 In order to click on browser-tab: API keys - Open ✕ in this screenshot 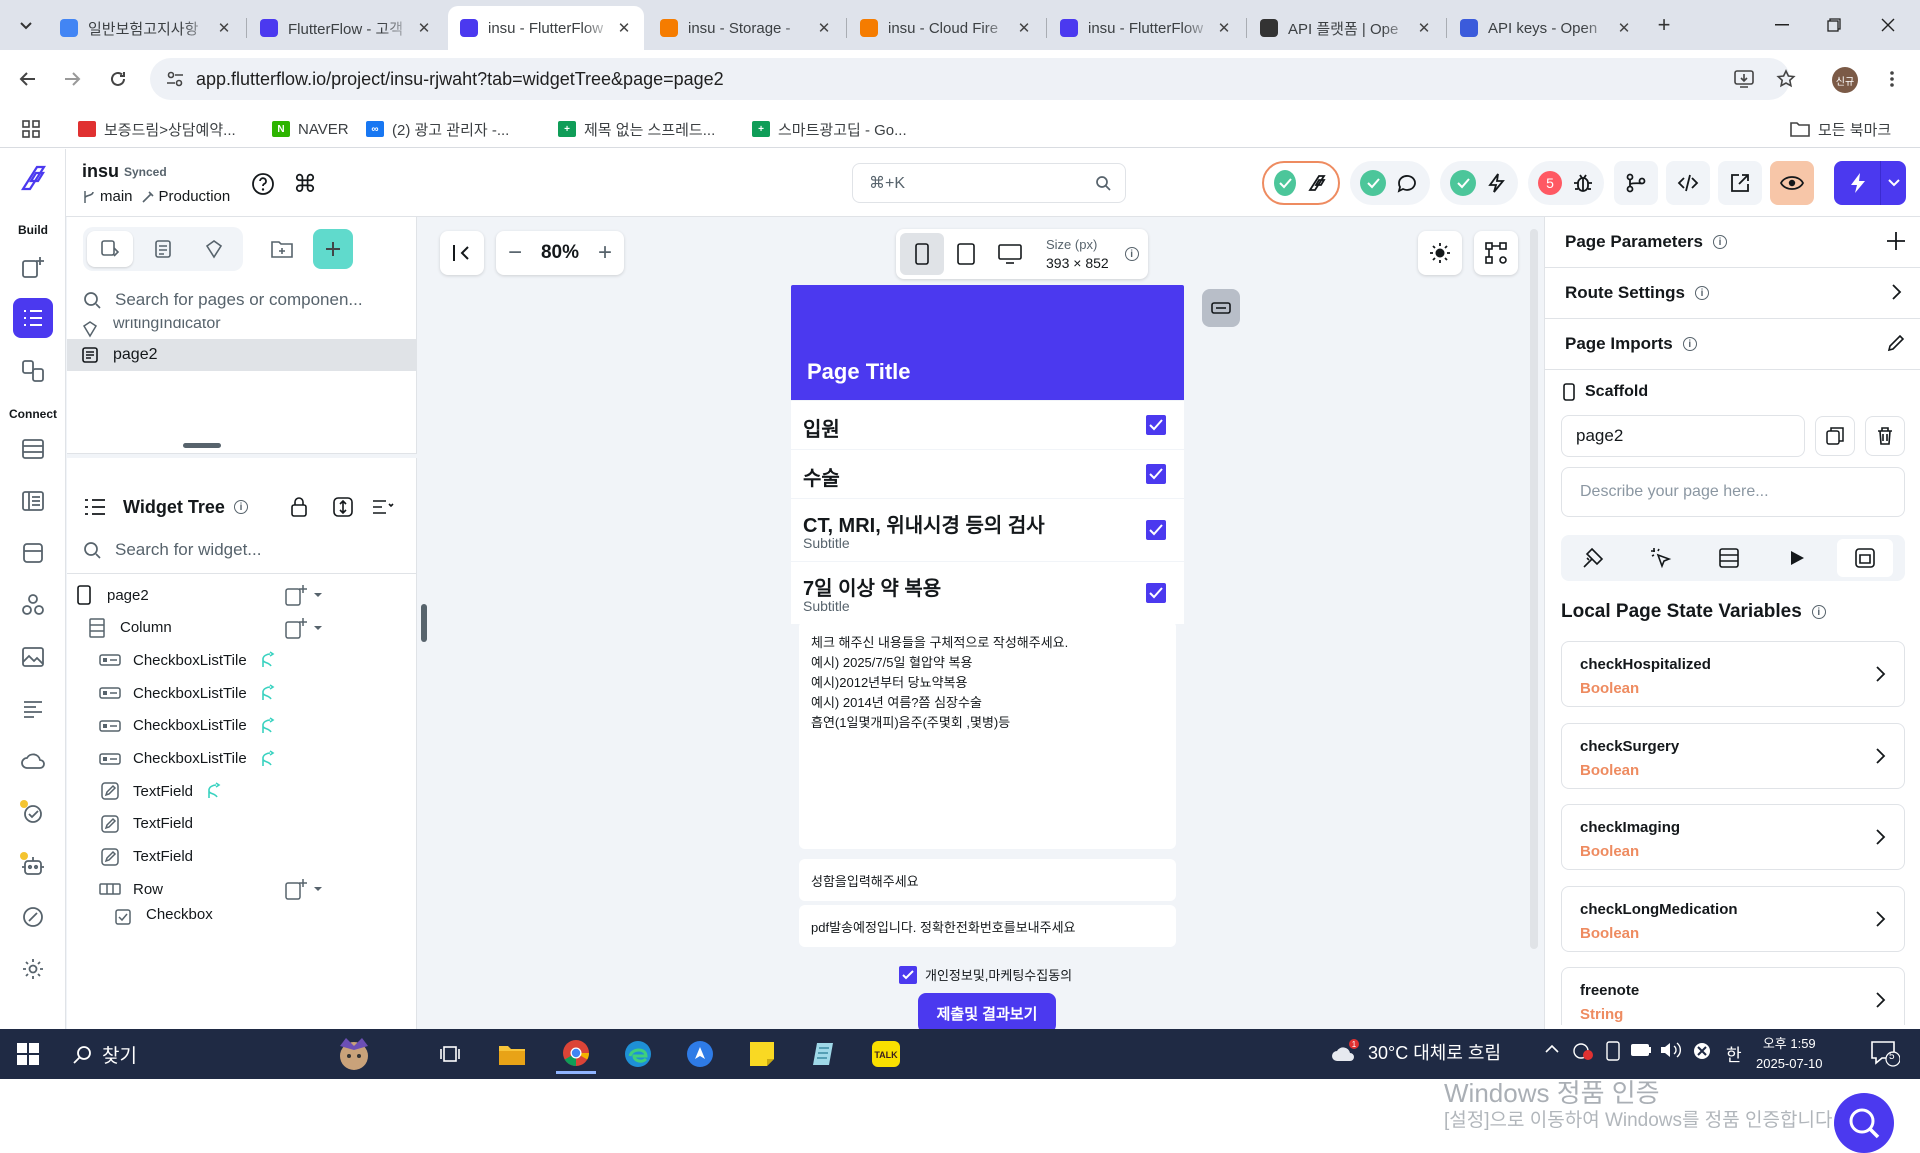, I will do `click(1546, 28)`.